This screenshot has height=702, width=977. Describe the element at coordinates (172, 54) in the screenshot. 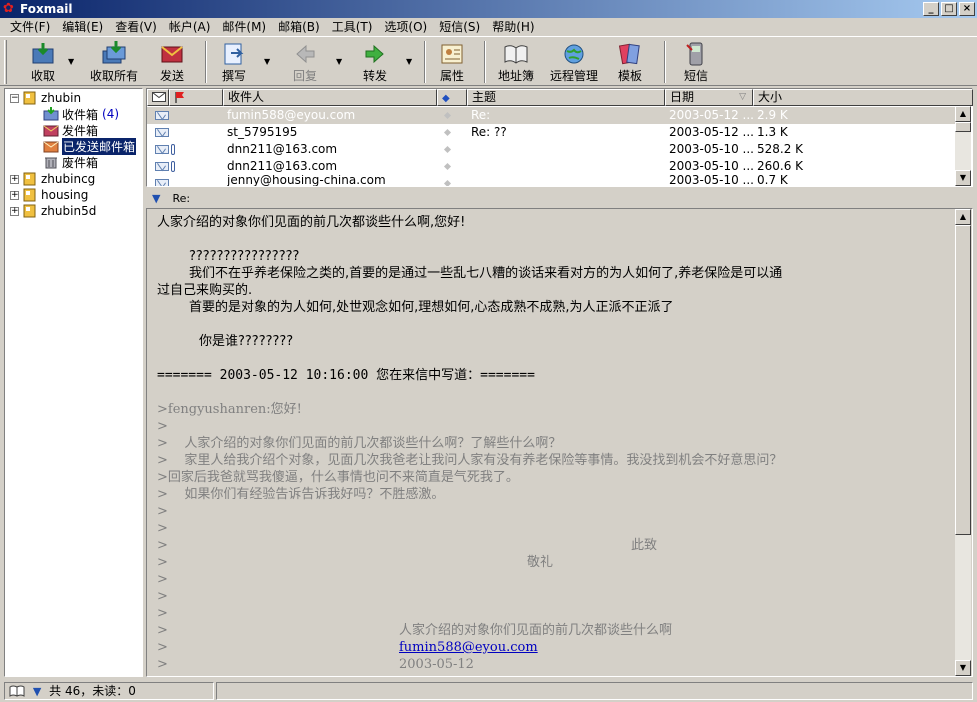

I see `send-icon` at that location.